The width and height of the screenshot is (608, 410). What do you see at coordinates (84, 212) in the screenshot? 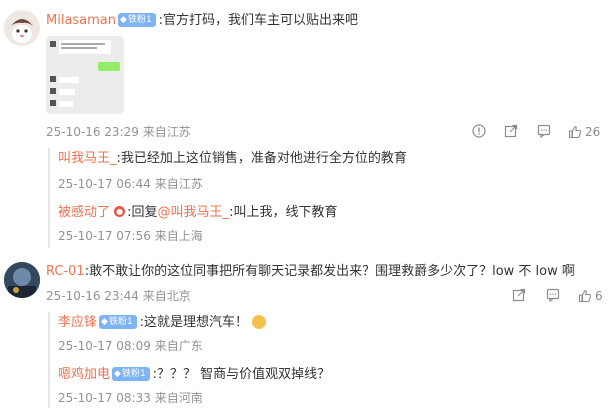
I see `username: 被感动了` at bounding box center [84, 212].